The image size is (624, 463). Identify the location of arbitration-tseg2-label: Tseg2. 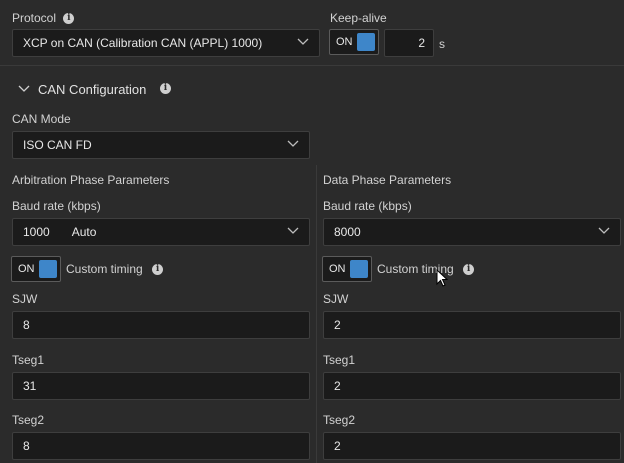
(28, 420).